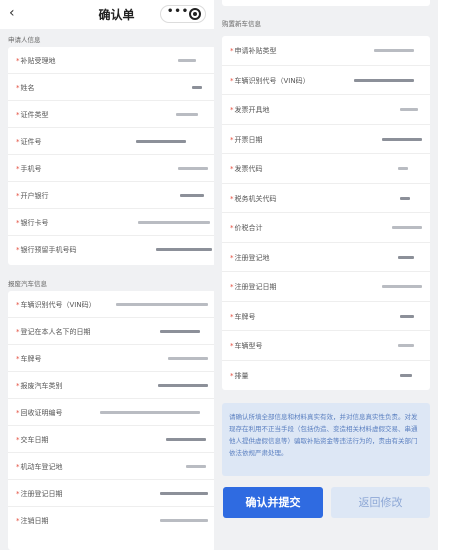  I want to click on field-label: *交车日期, so click(32, 440).